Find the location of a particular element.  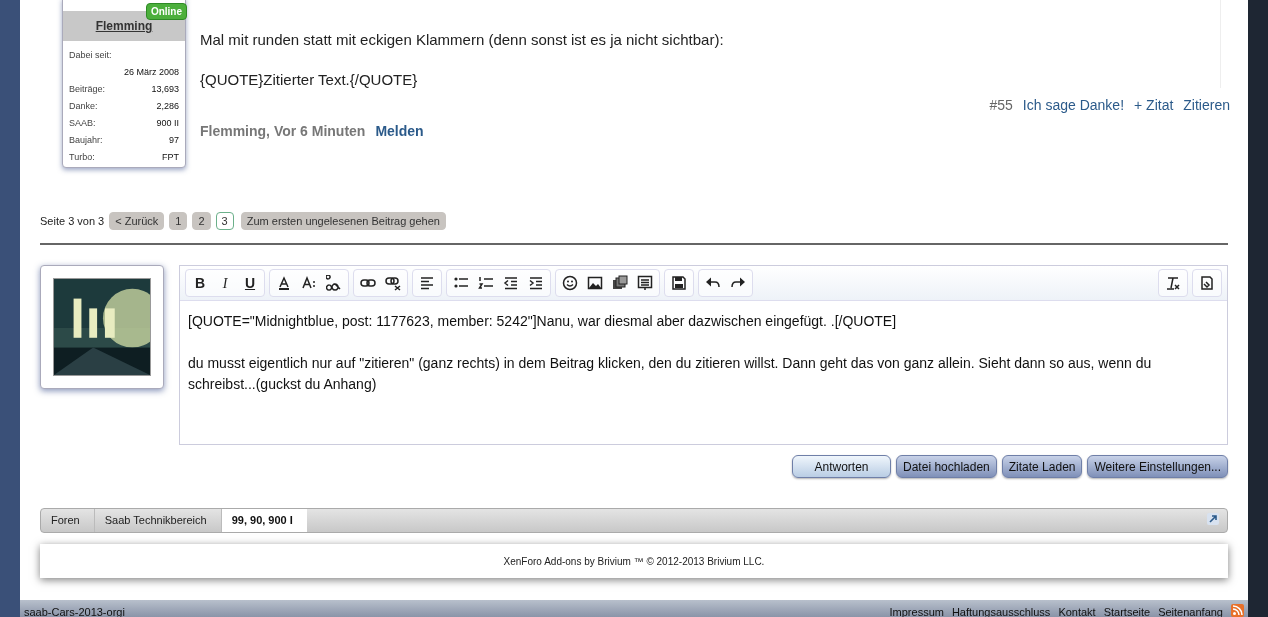

page-link: 3 is located at coordinates (224, 221).